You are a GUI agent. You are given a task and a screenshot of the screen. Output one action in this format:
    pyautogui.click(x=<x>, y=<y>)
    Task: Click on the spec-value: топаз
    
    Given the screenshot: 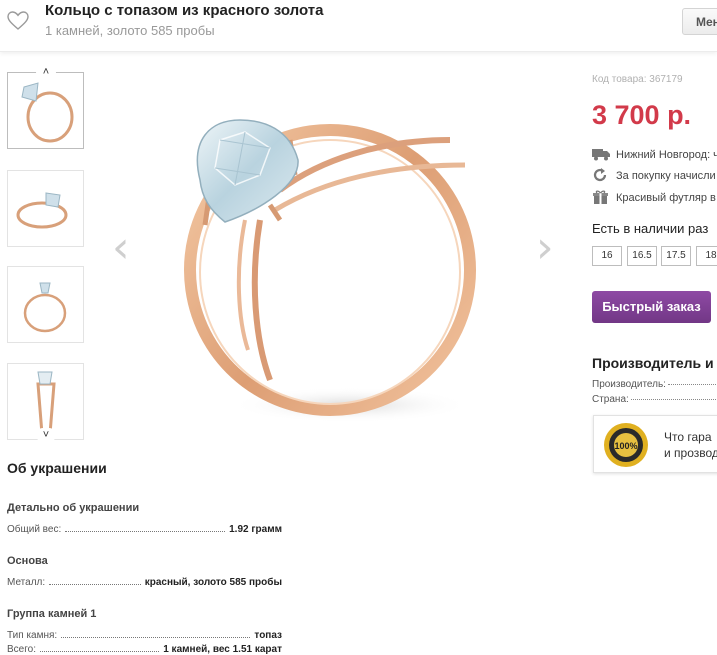 What is the action you would take?
    pyautogui.click(x=268, y=635)
    